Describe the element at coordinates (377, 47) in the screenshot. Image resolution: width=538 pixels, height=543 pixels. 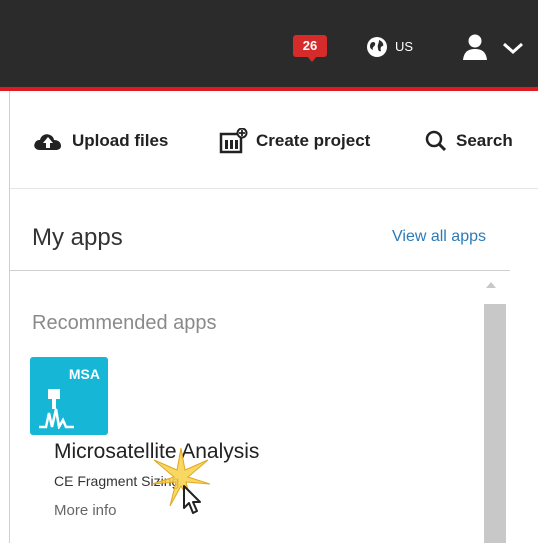
I see `globe-icon` at that location.